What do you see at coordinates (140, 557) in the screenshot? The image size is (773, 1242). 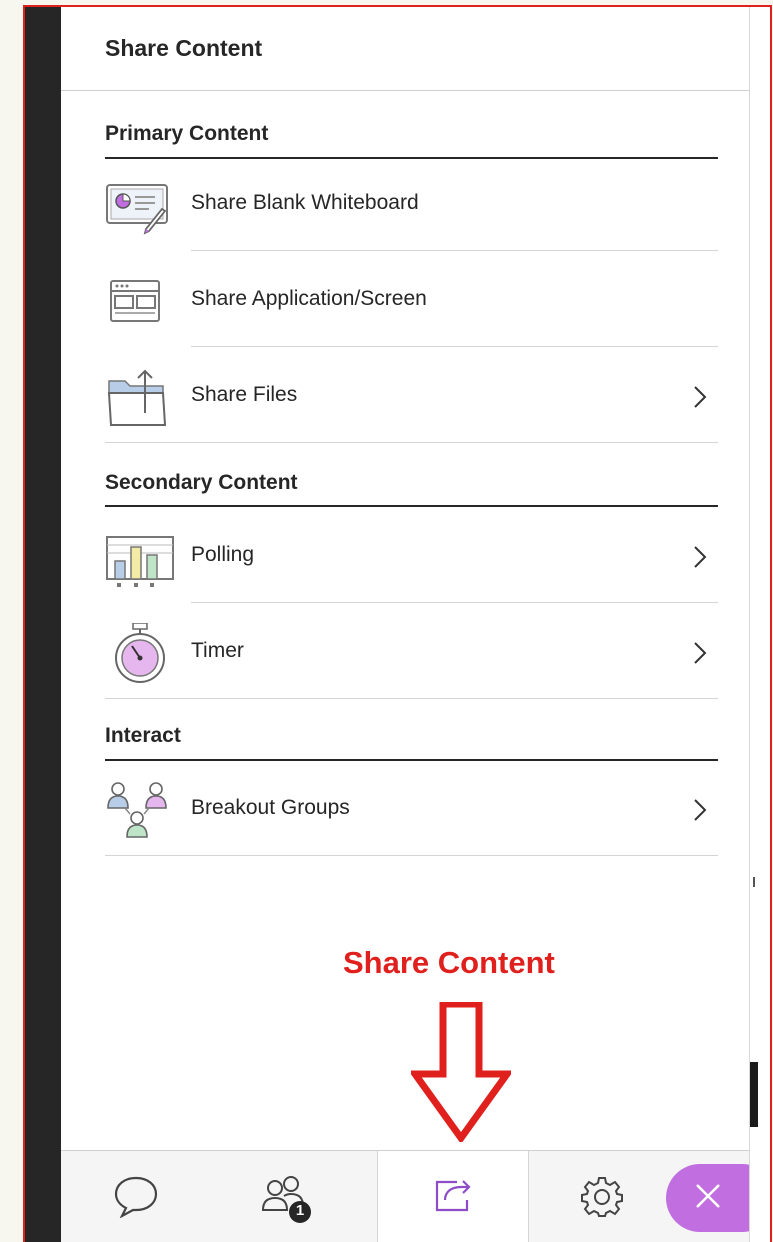 I see `polling-chart-icon` at bounding box center [140, 557].